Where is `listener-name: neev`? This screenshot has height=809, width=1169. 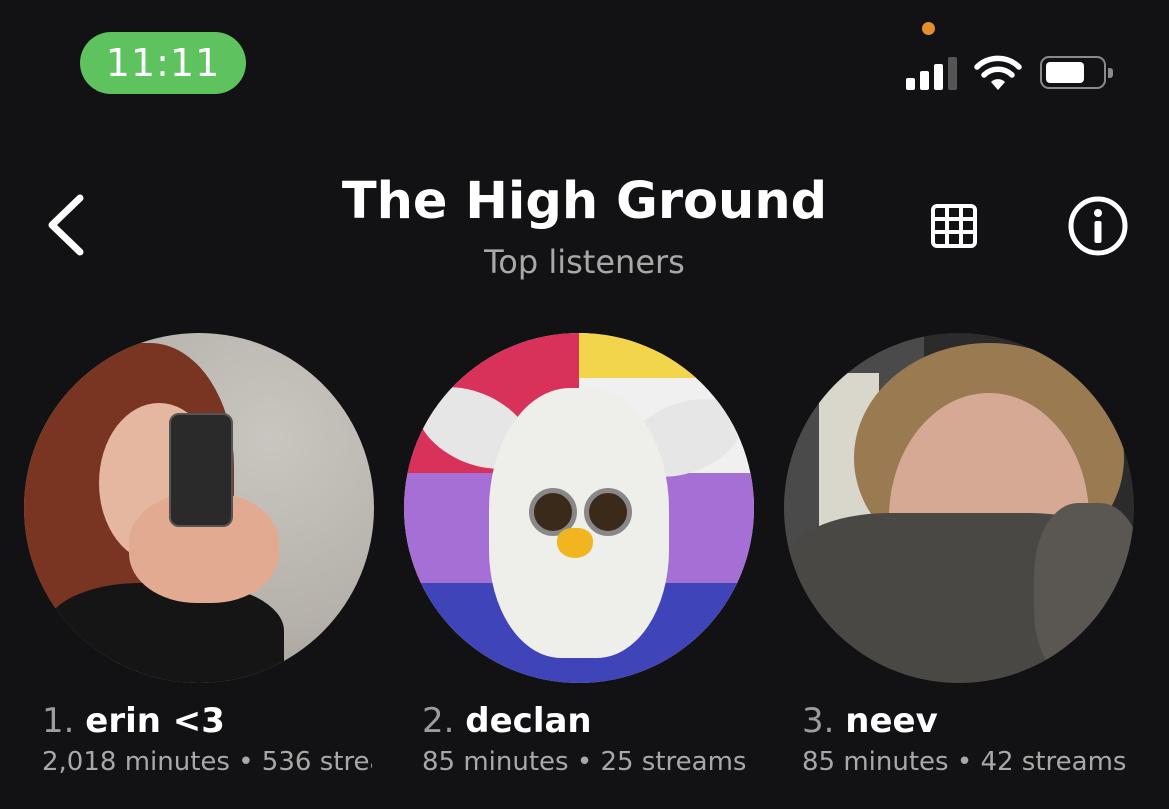 listener-name: neev is located at coordinates (891, 721).